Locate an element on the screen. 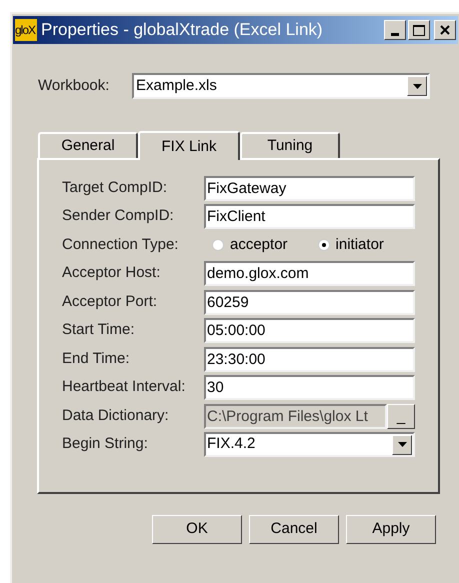 This screenshot has width=459, height=583. close-button is located at coordinates (445, 30).